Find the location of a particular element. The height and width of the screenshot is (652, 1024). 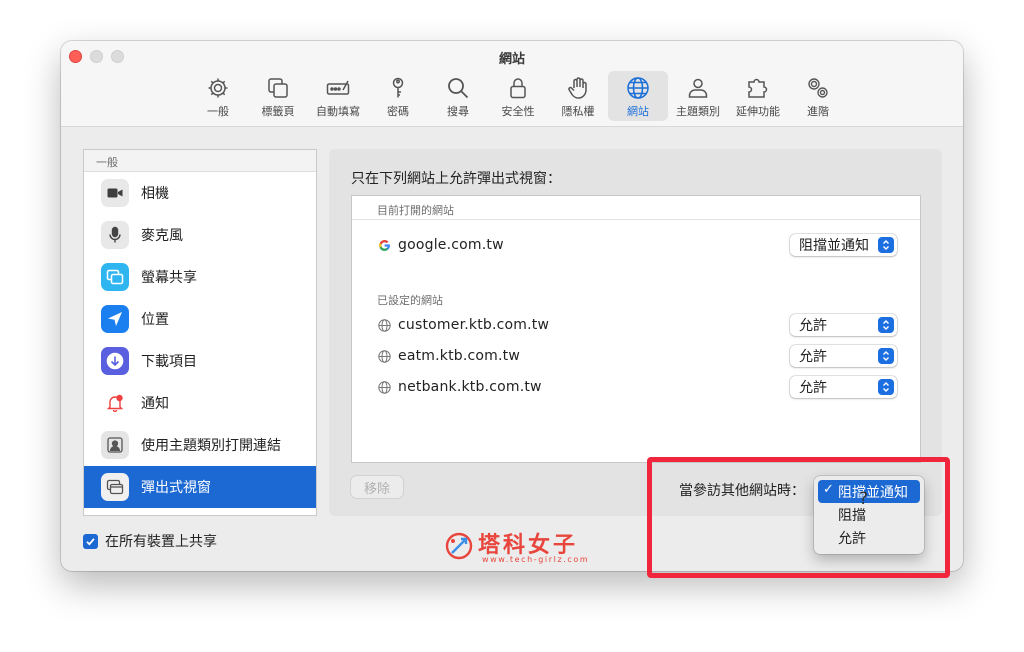

share-checkbox is located at coordinates (90, 541).